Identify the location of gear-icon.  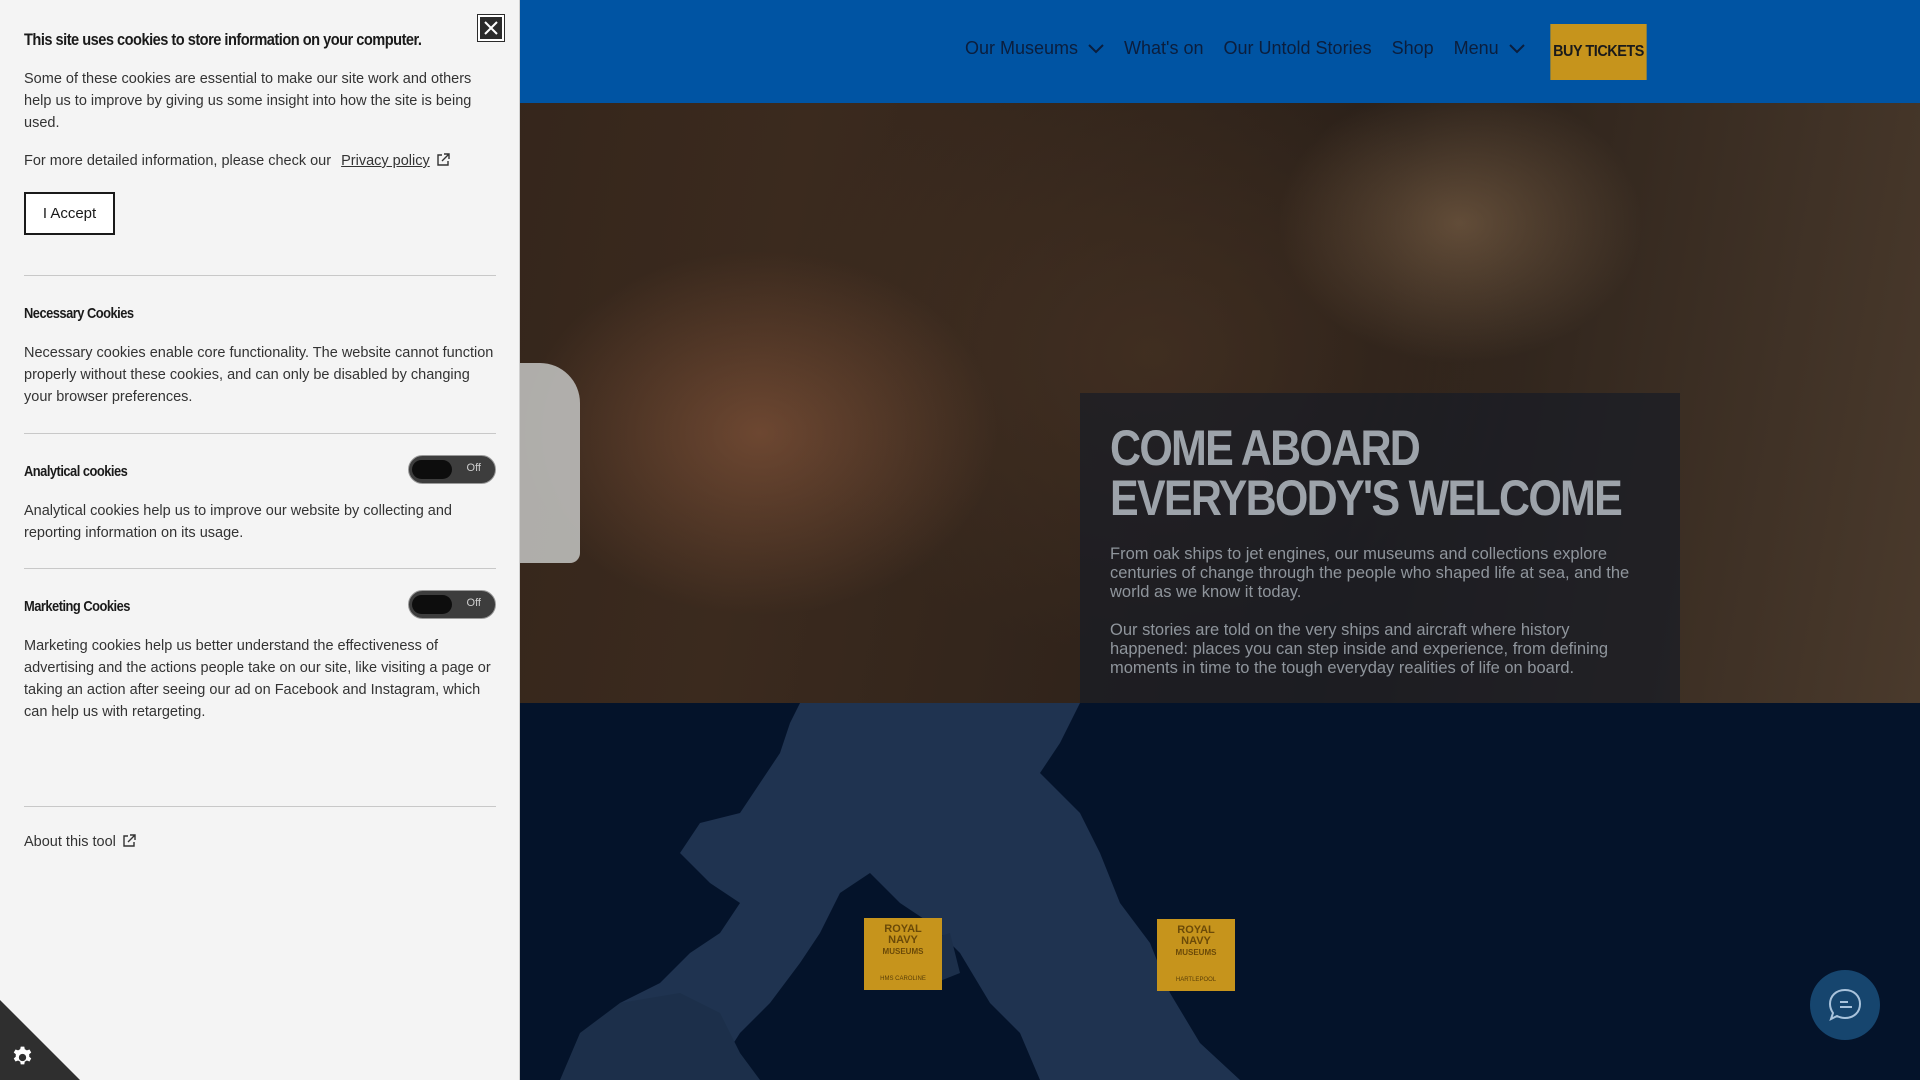
(22, 1055).